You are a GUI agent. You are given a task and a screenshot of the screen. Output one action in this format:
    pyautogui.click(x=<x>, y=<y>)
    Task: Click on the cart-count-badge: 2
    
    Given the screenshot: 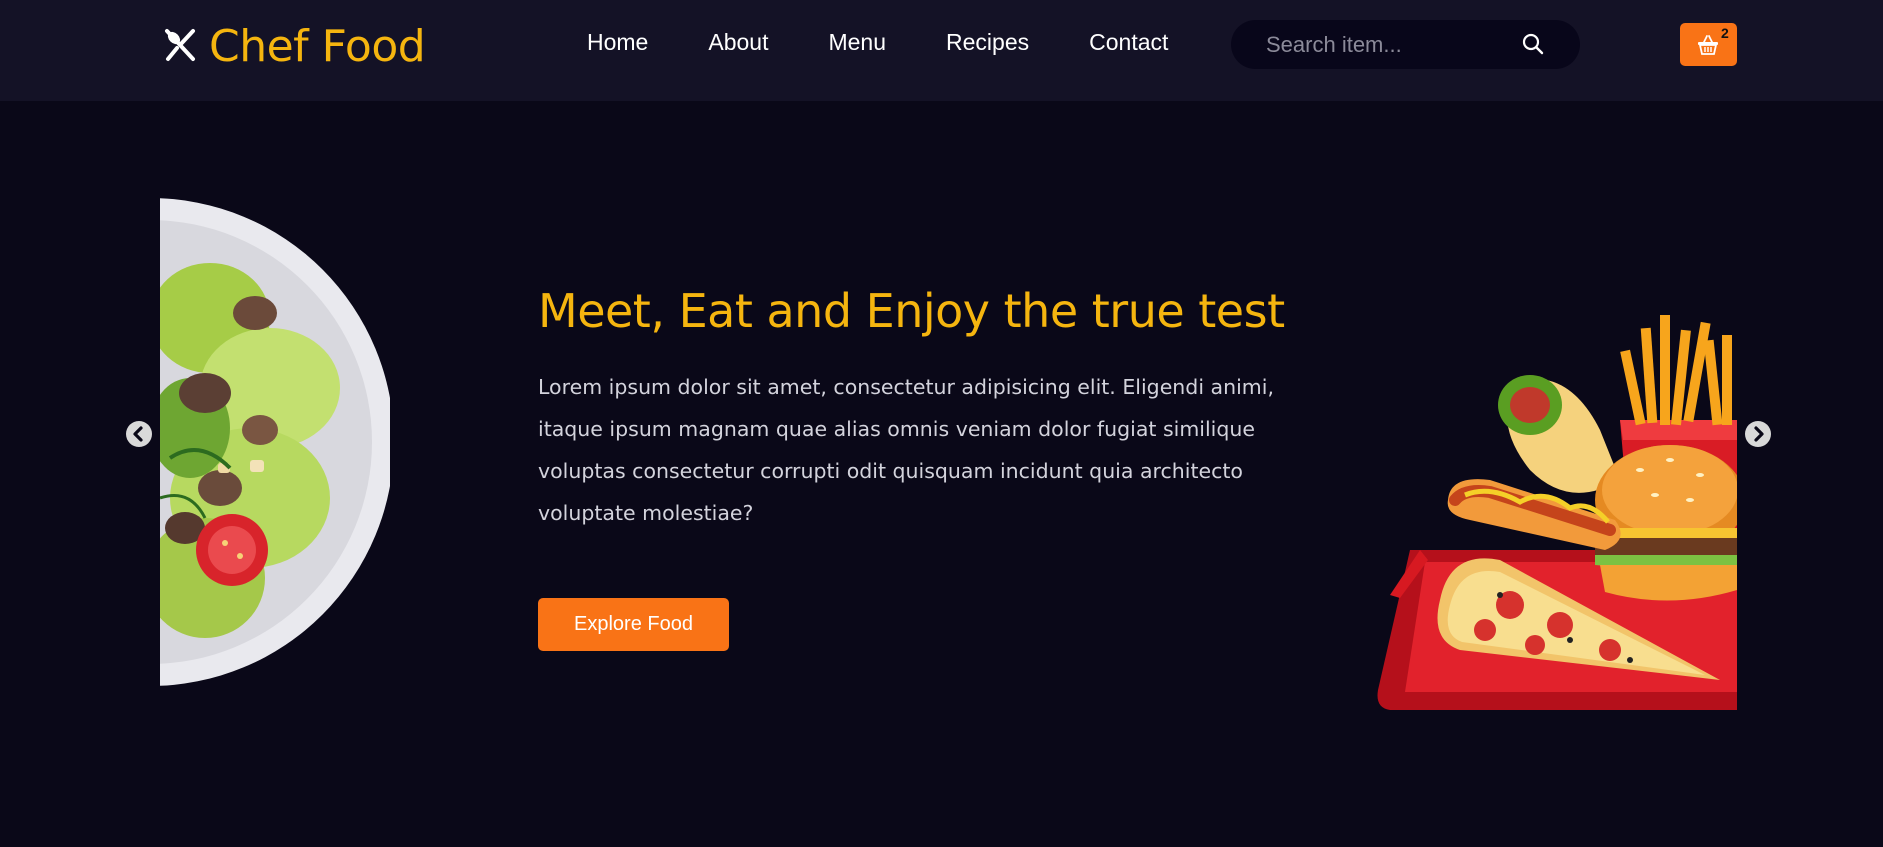 What is the action you would take?
    pyautogui.click(x=1725, y=33)
    